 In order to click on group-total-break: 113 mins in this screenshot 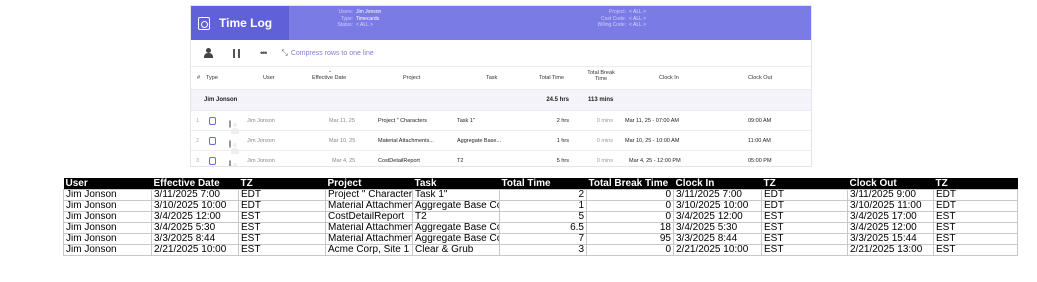, I will do `click(601, 100)`.